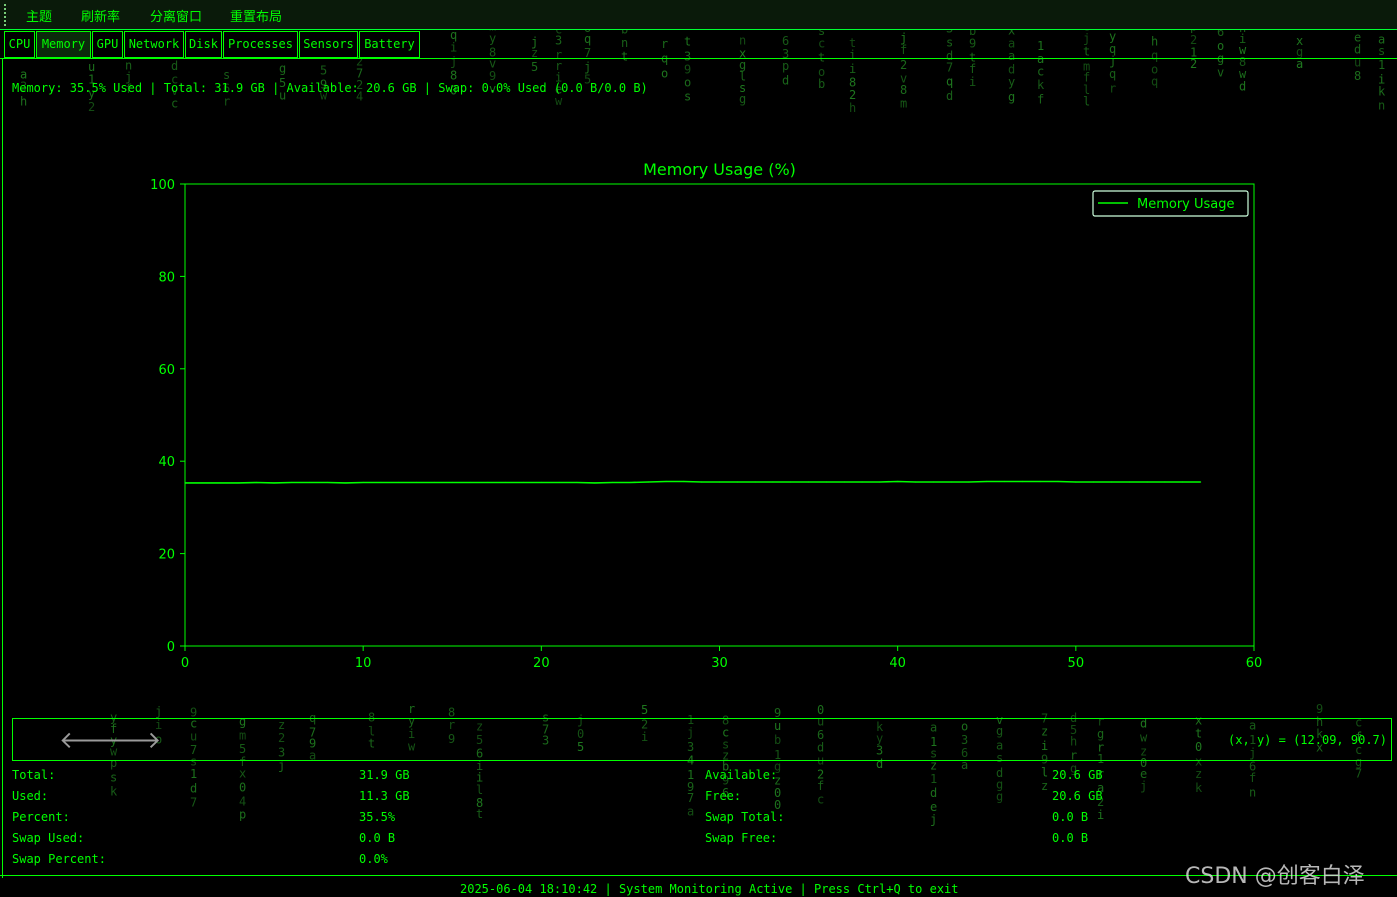  Describe the element at coordinates (1307, 740) in the screenshot. I see `cursor-coordinates: (x, y) = (12.09, 90.7)` at that location.